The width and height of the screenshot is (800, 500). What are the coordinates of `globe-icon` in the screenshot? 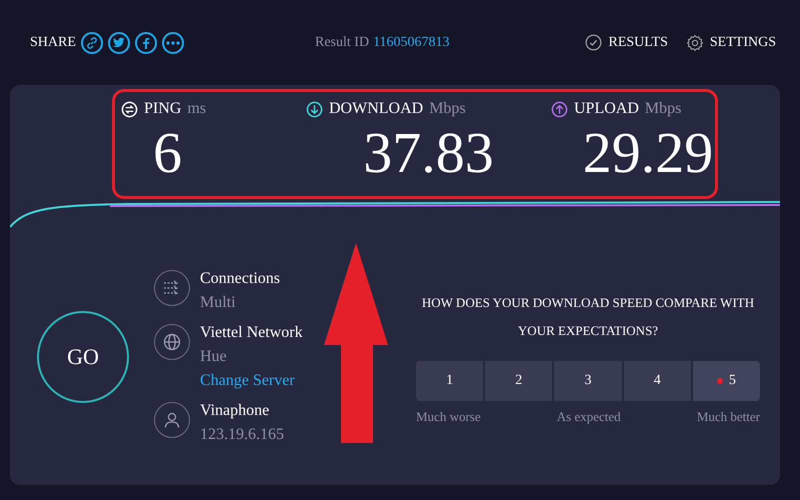 It's located at (172, 342).